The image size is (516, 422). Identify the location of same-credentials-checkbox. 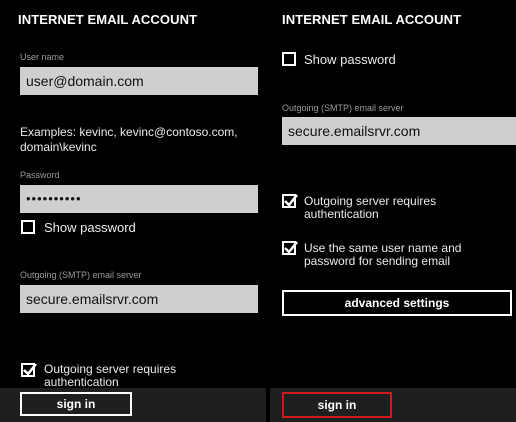
(290, 248).